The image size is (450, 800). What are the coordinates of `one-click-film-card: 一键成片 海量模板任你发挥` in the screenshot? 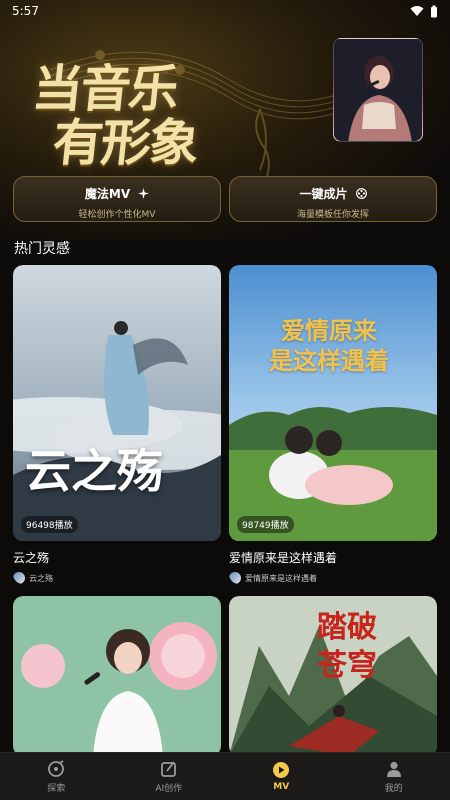 It's located at (333, 199).